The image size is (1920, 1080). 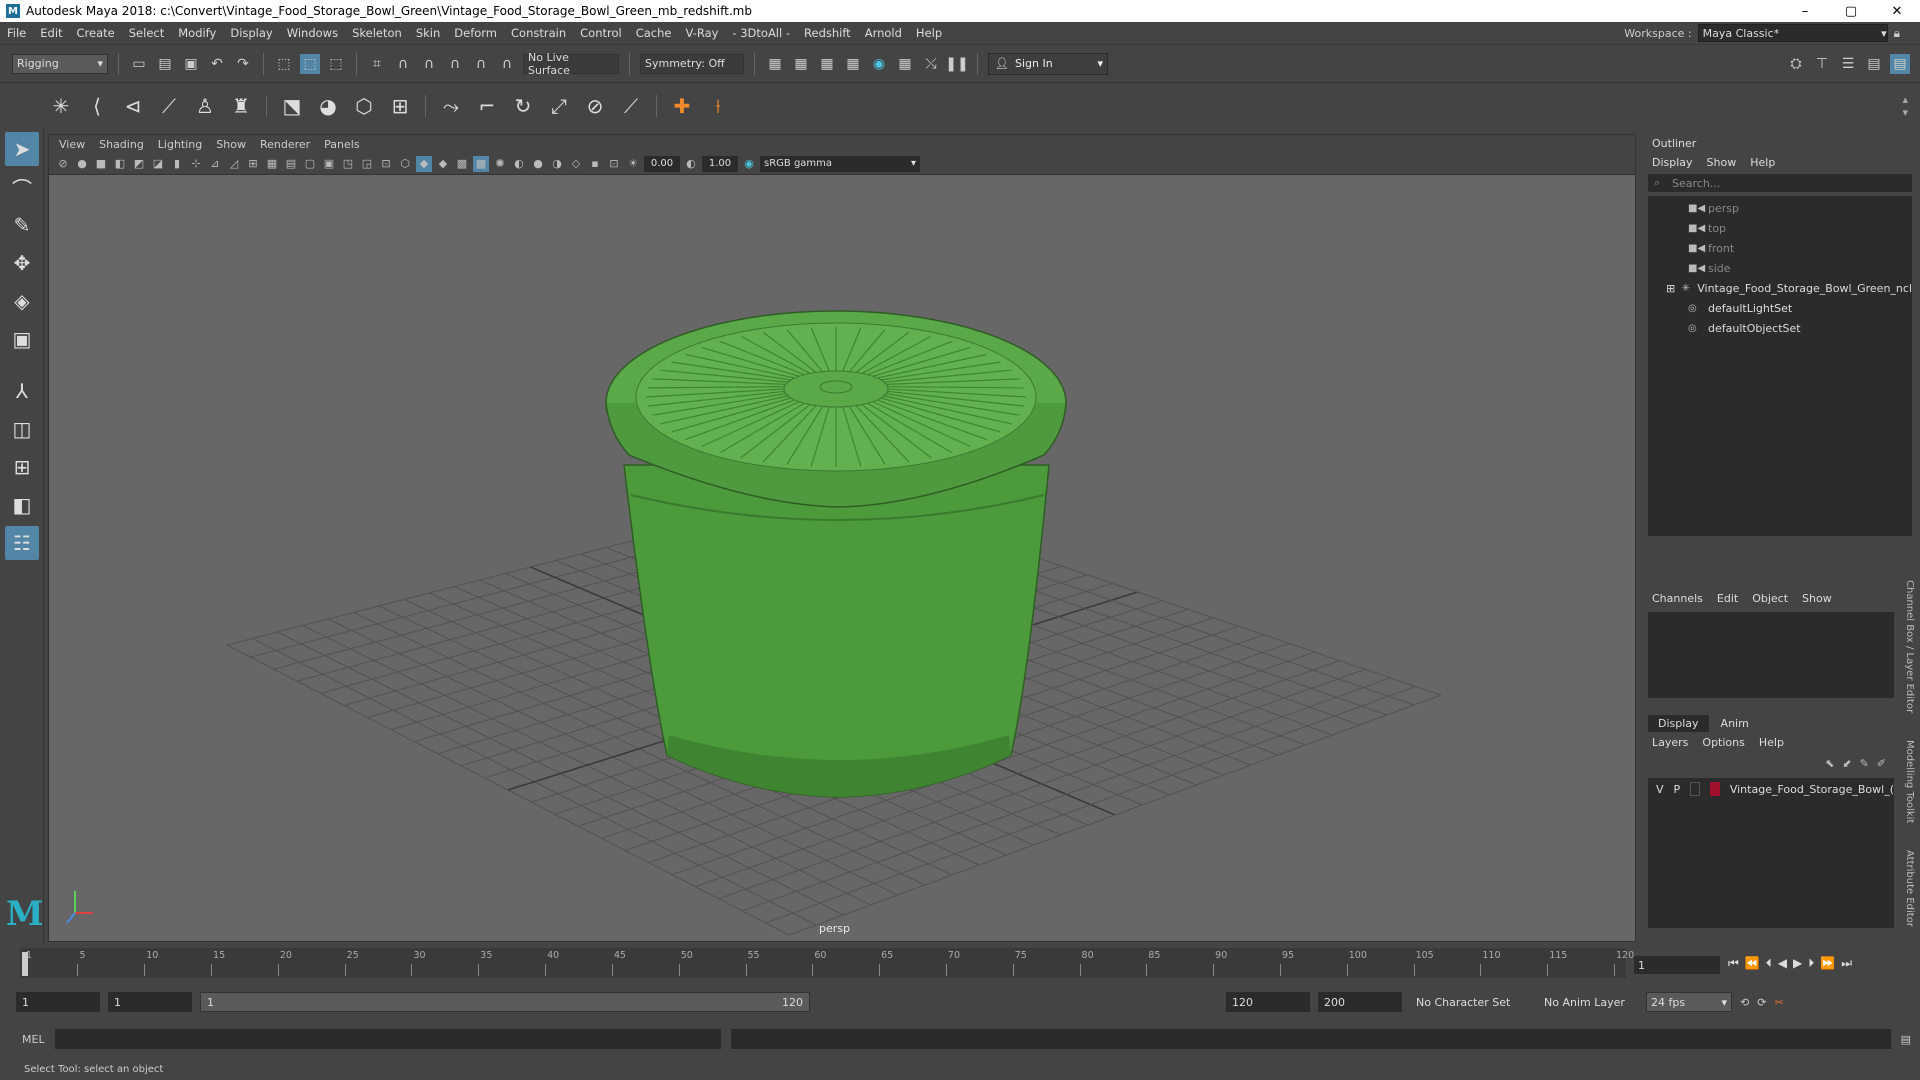 I want to click on menu-constrain: Constrain, so click(x=538, y=33).